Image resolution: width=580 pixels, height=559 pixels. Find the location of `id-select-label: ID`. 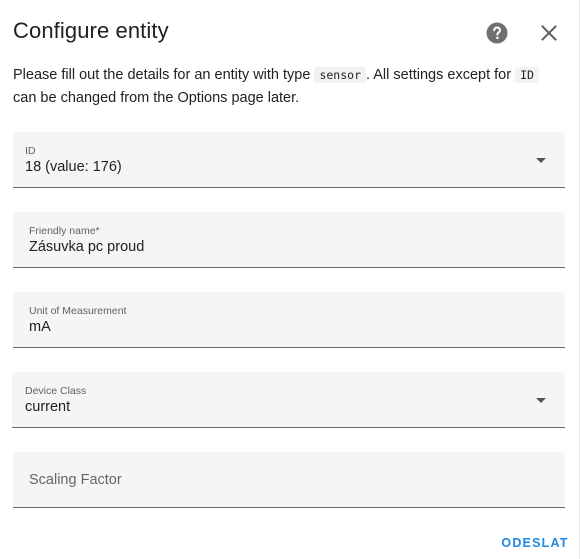

id-select-label: ID is located at coordinates (30, 151).